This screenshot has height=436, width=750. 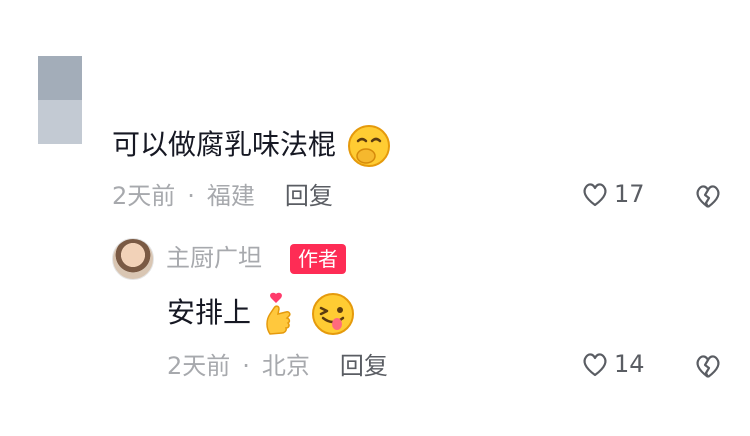 I want to click on reply-text: 安排上, so click(x=262, y=314).